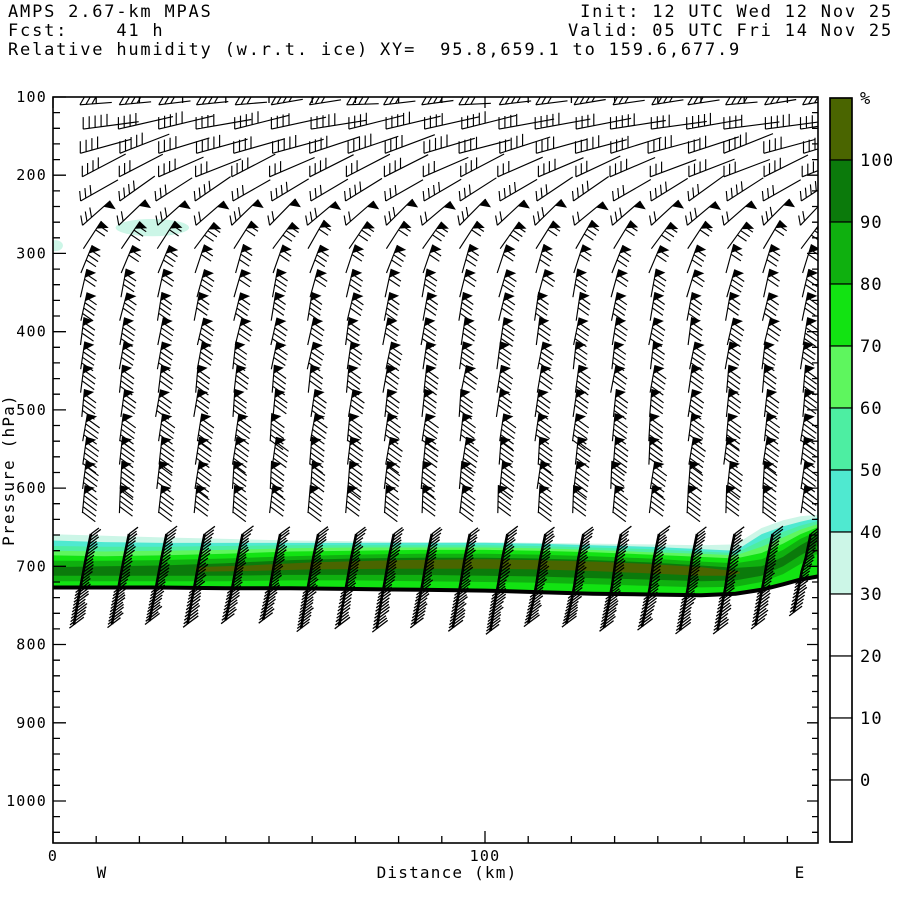  I want to click on colorbar-tick-label: 50, so click(871, 471).